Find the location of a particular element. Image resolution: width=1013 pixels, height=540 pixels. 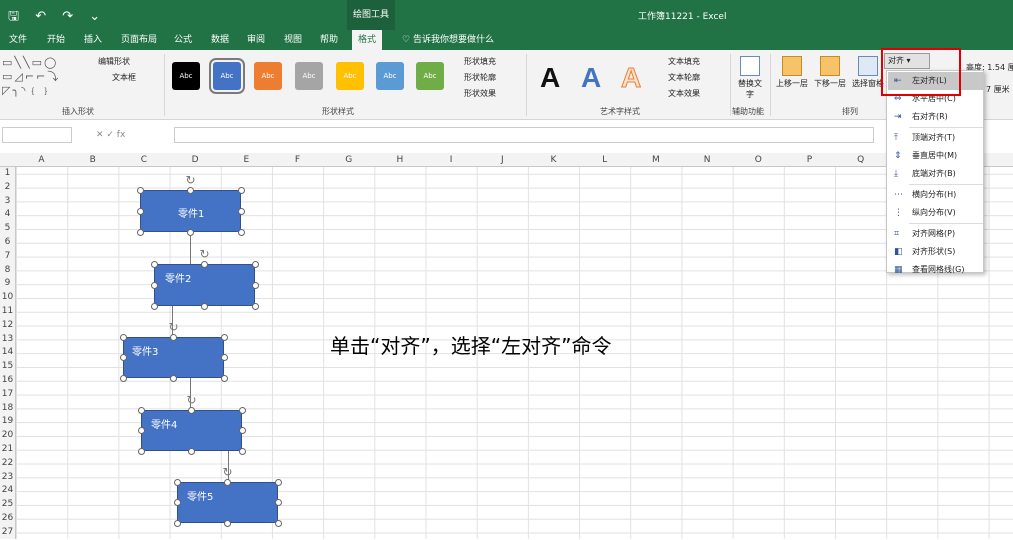

align-button: 对齐 ▾ is located at coordinates (907, 61).